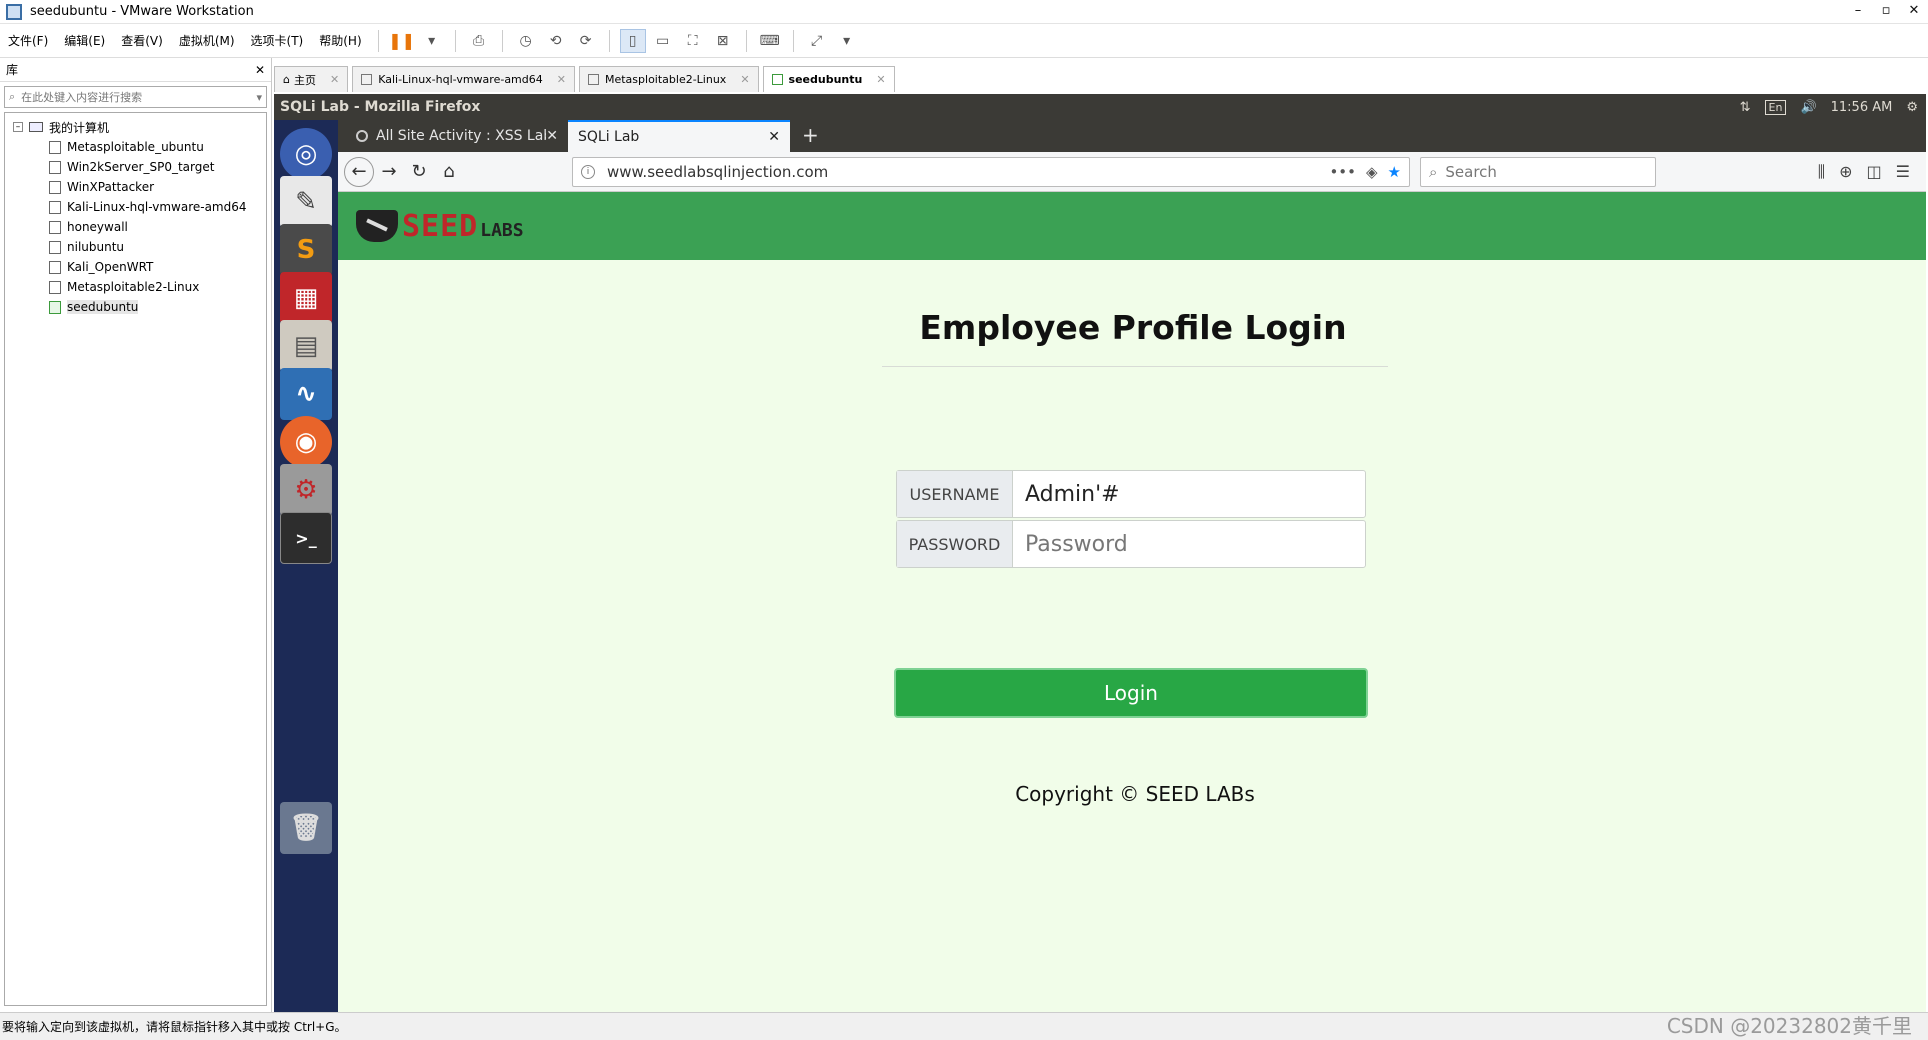  What do you see at coordinates (306, 538) in the screenshot?
I see `terminal-icon: >_` at bounding box center [306, 538].